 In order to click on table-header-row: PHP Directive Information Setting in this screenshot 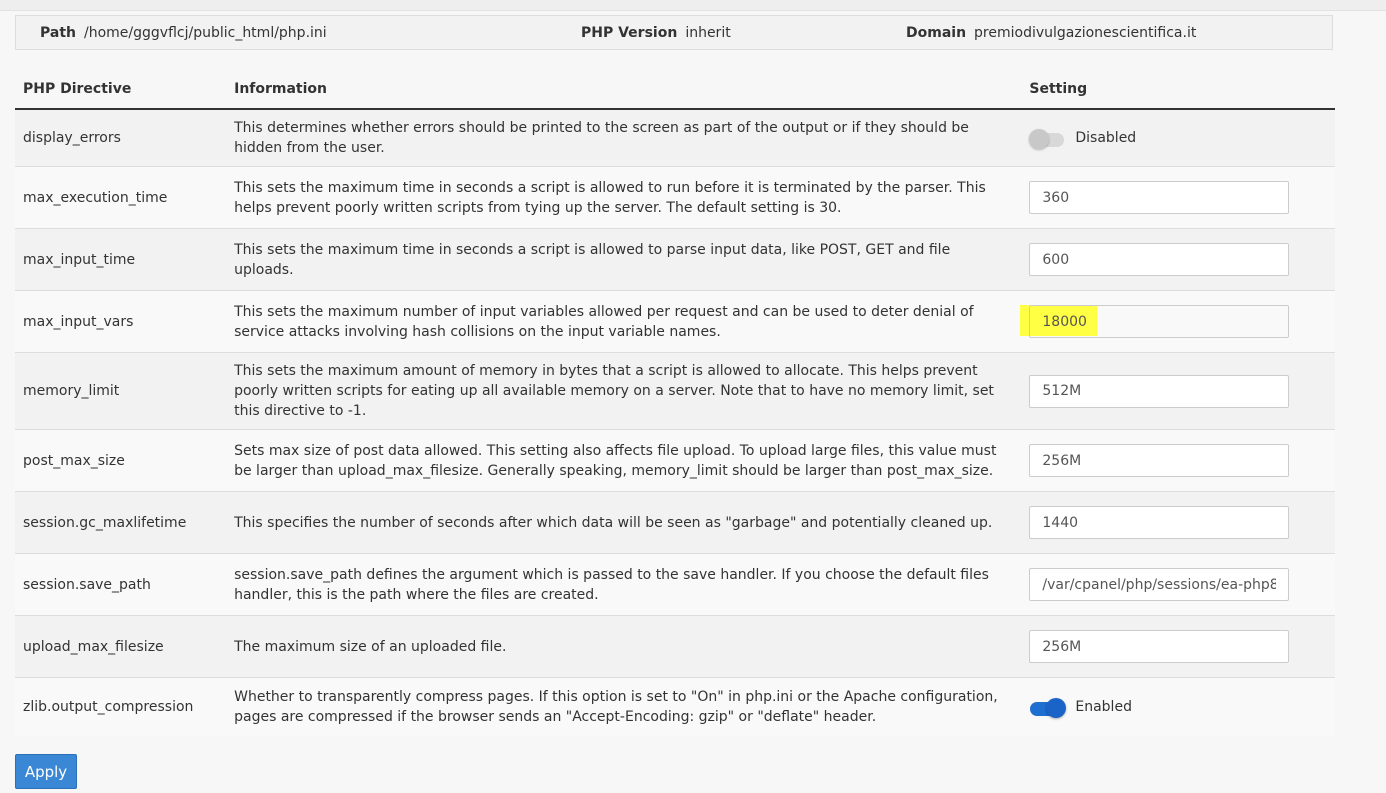, I will do `click(675, 90)`.